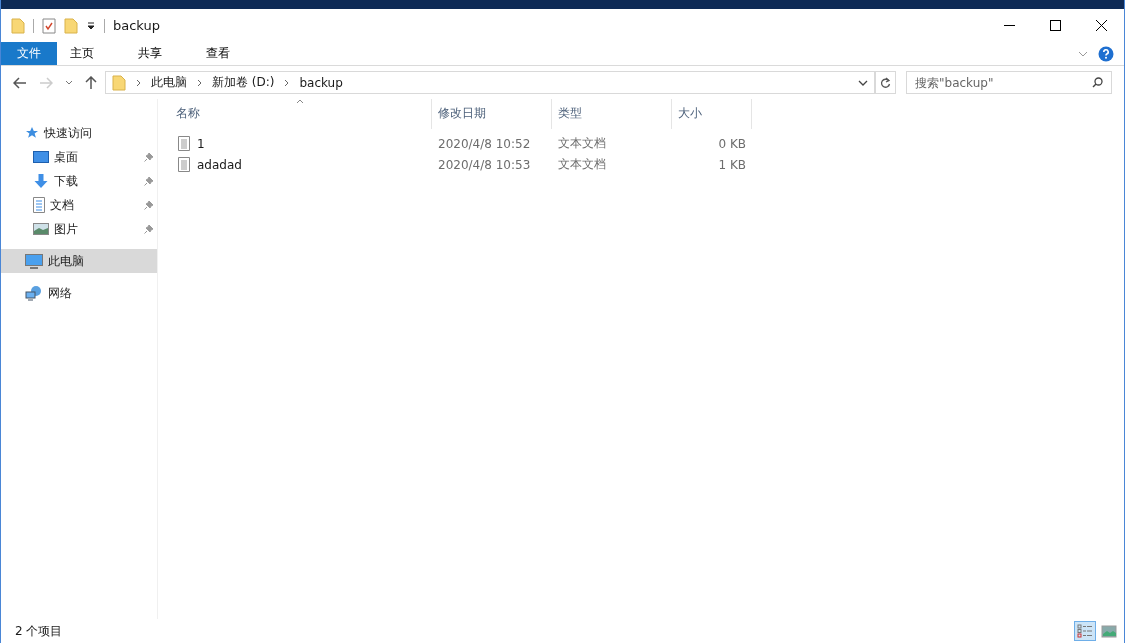  What do you see at coordinates (79, 157) in the screenshot?
I see `nav-item: 桌面` at bounding box center [79, 157].